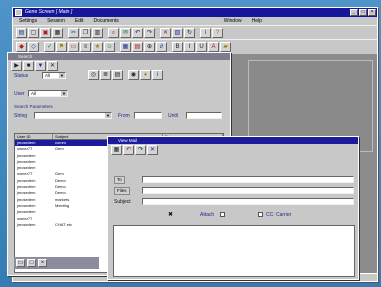 Image resolution: width=381 pixels, height=287 pixels. I want to click on bulb-icon: ♦, so click(145, 75).